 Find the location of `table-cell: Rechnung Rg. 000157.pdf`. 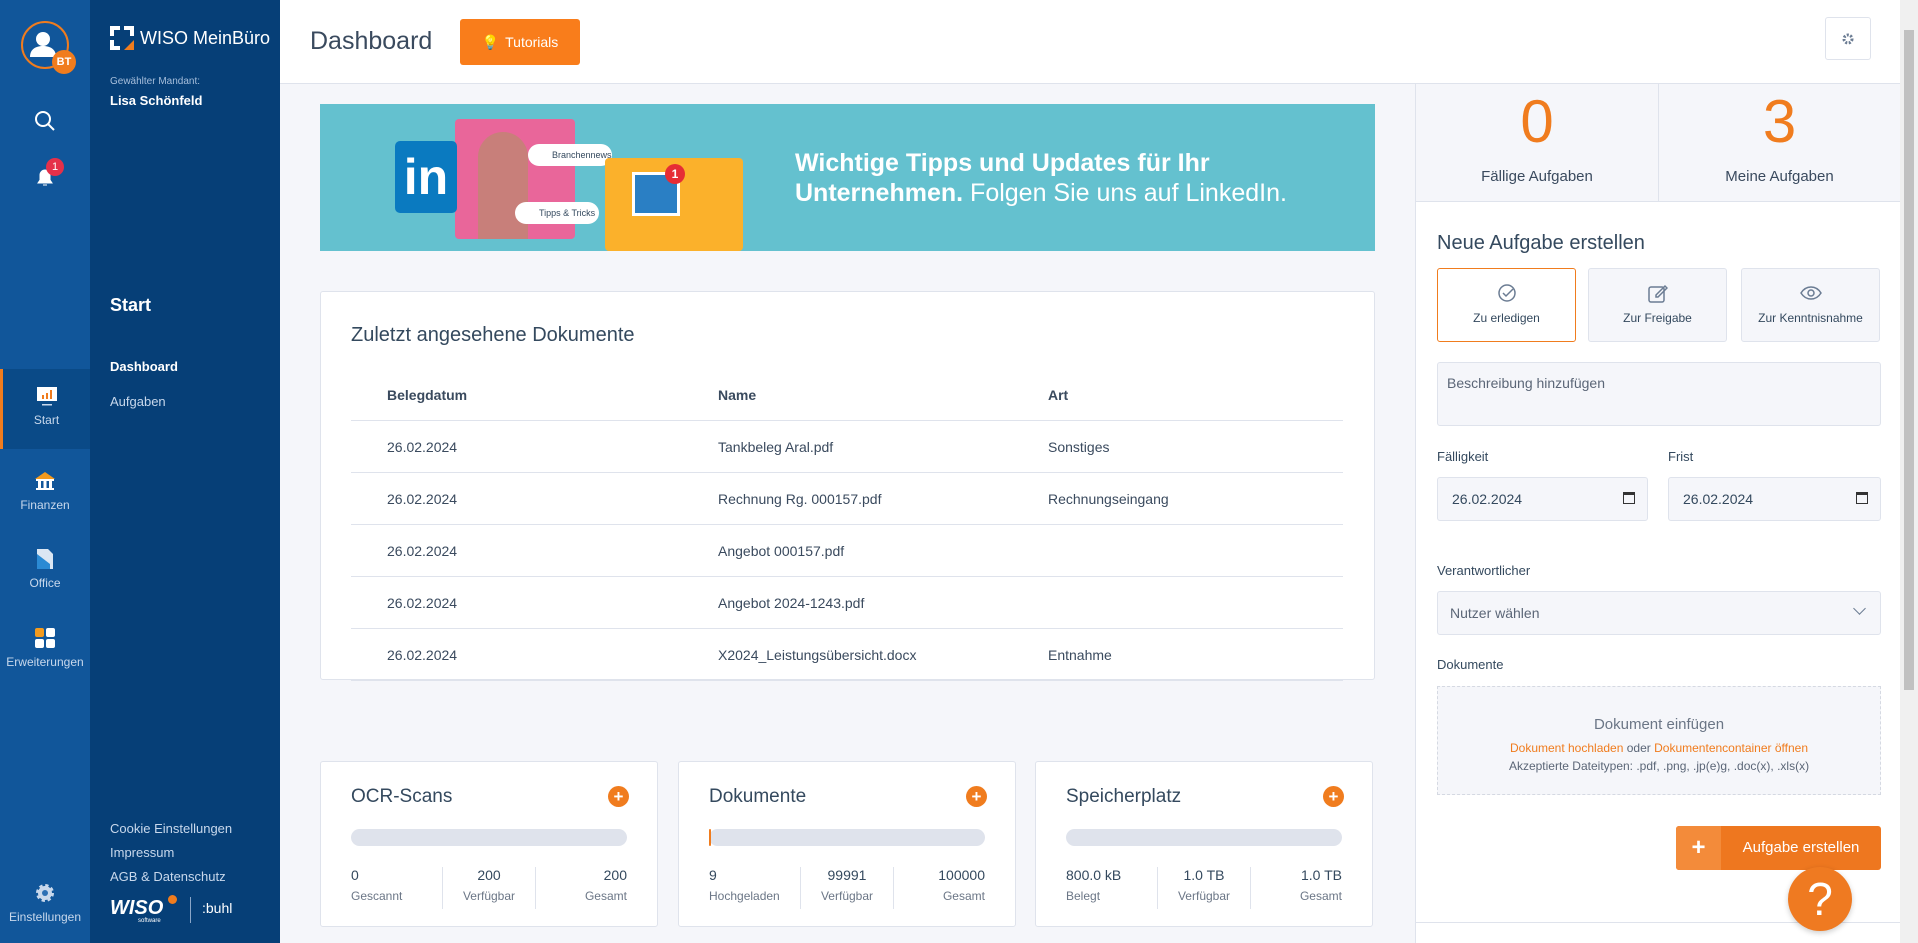

table-cell: Rechnung Rg. 000157.pdf is located at coordinates (800, 499).